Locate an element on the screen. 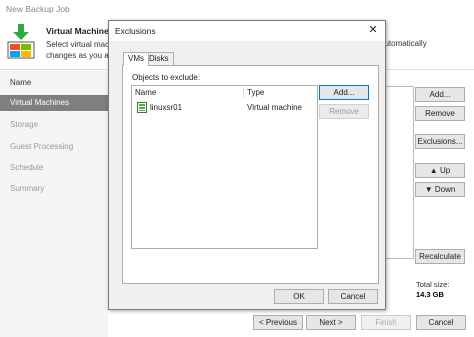 Image resolution: width=474 pixels, height=337 pixels. total-size-value: 14.3 GB is located at coordinates (430, 294).